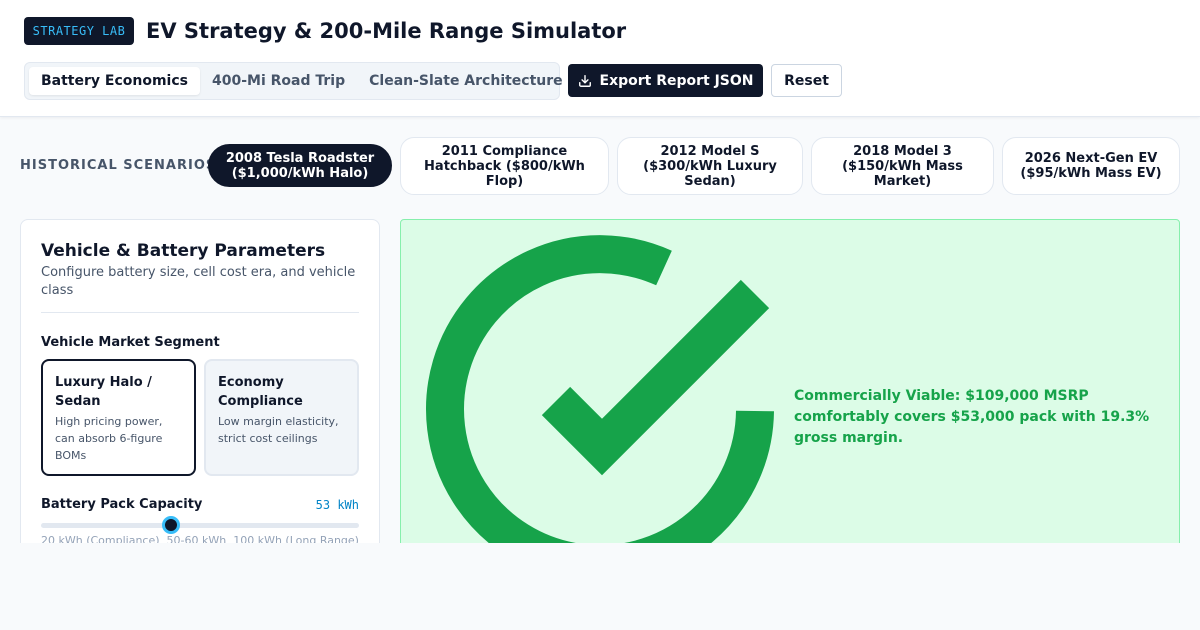 The width and height of the screenshot is (1200, 630). I want to click on capacity-label: Battery Pack Capacity, so click(122, 504).